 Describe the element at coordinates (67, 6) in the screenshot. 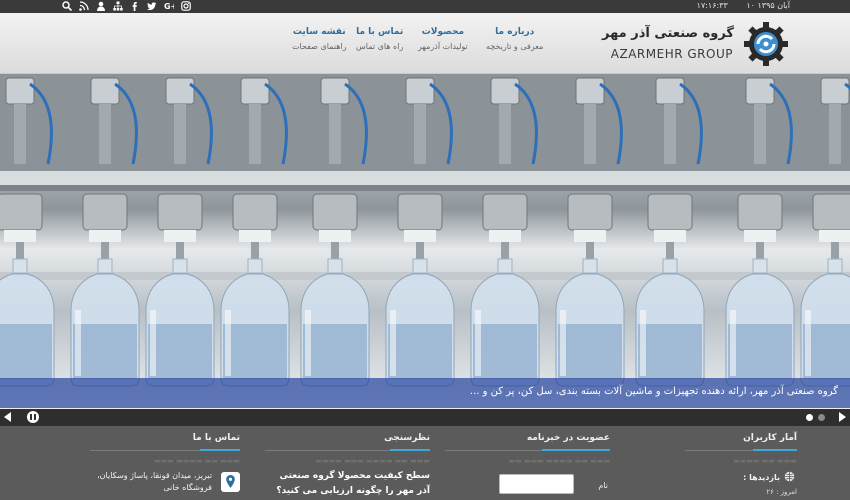

I see `search-icon` at that location.